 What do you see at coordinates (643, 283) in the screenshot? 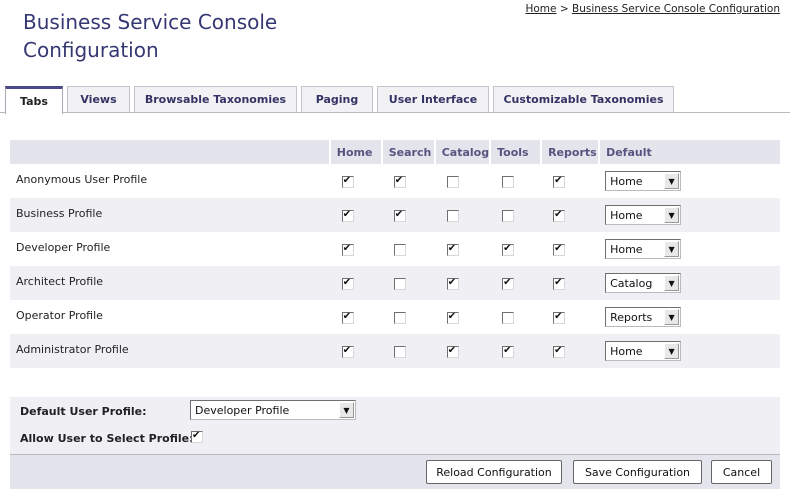
I see `default-tab-select: Catalog ▼` at bounding box center [643, 283].